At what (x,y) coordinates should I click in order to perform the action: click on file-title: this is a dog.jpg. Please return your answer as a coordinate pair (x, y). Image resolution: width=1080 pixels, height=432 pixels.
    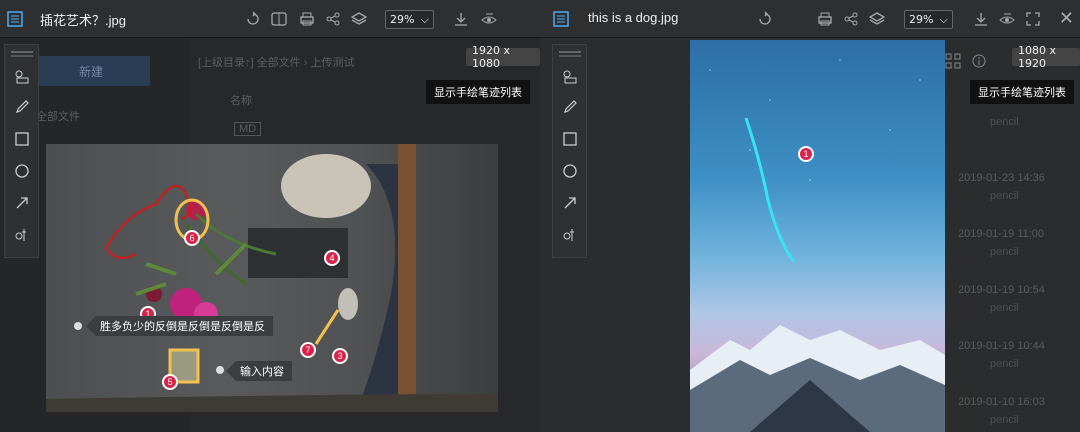
    Looking at the image, I should click on (633, 17).